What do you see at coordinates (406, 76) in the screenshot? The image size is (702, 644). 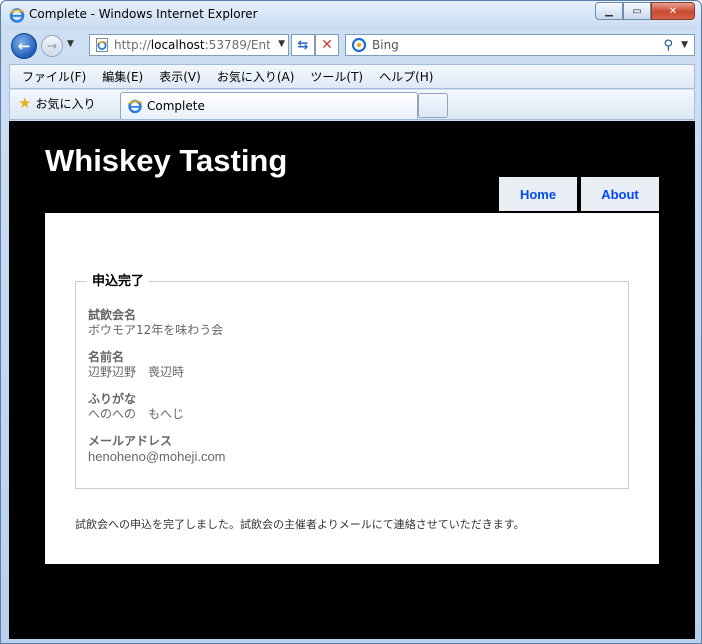 I see `menu-help: ヘルプ(H)` at bounding box center [406, 76].